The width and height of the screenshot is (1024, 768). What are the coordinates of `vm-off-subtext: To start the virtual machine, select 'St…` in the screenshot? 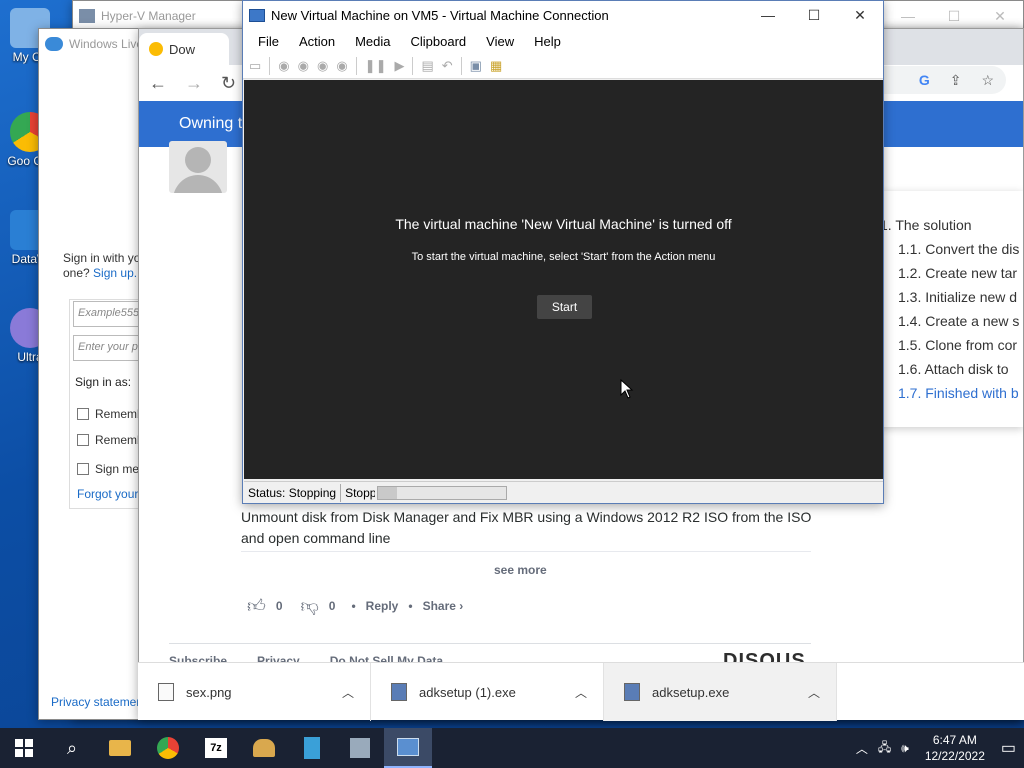 It's located at (563, 257).